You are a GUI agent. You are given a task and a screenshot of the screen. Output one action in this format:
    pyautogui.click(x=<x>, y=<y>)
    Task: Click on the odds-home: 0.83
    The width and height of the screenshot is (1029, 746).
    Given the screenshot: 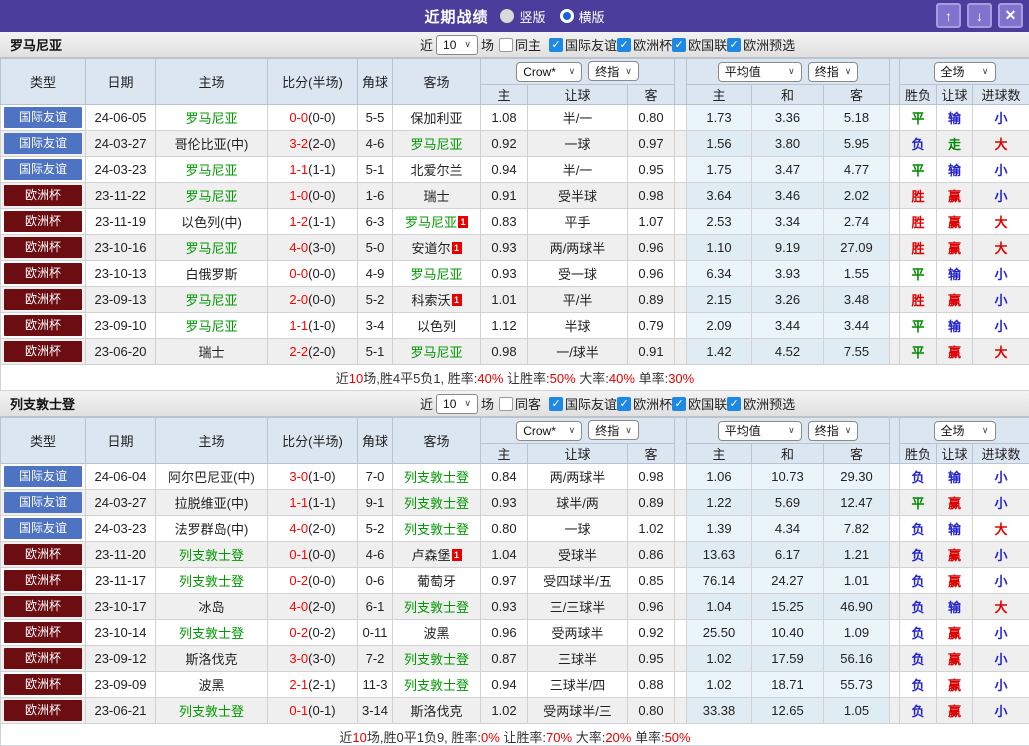 What is the action you would take?
    pyautogui.click(x=504, y=221)
    